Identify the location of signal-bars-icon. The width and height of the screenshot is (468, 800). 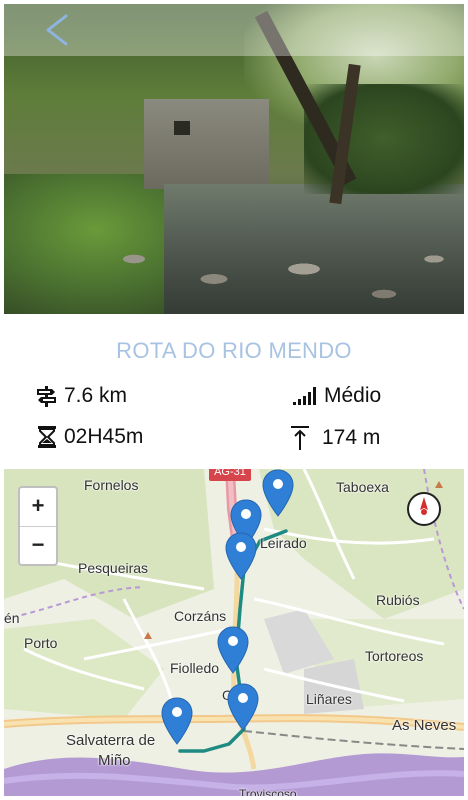
(304, 396).